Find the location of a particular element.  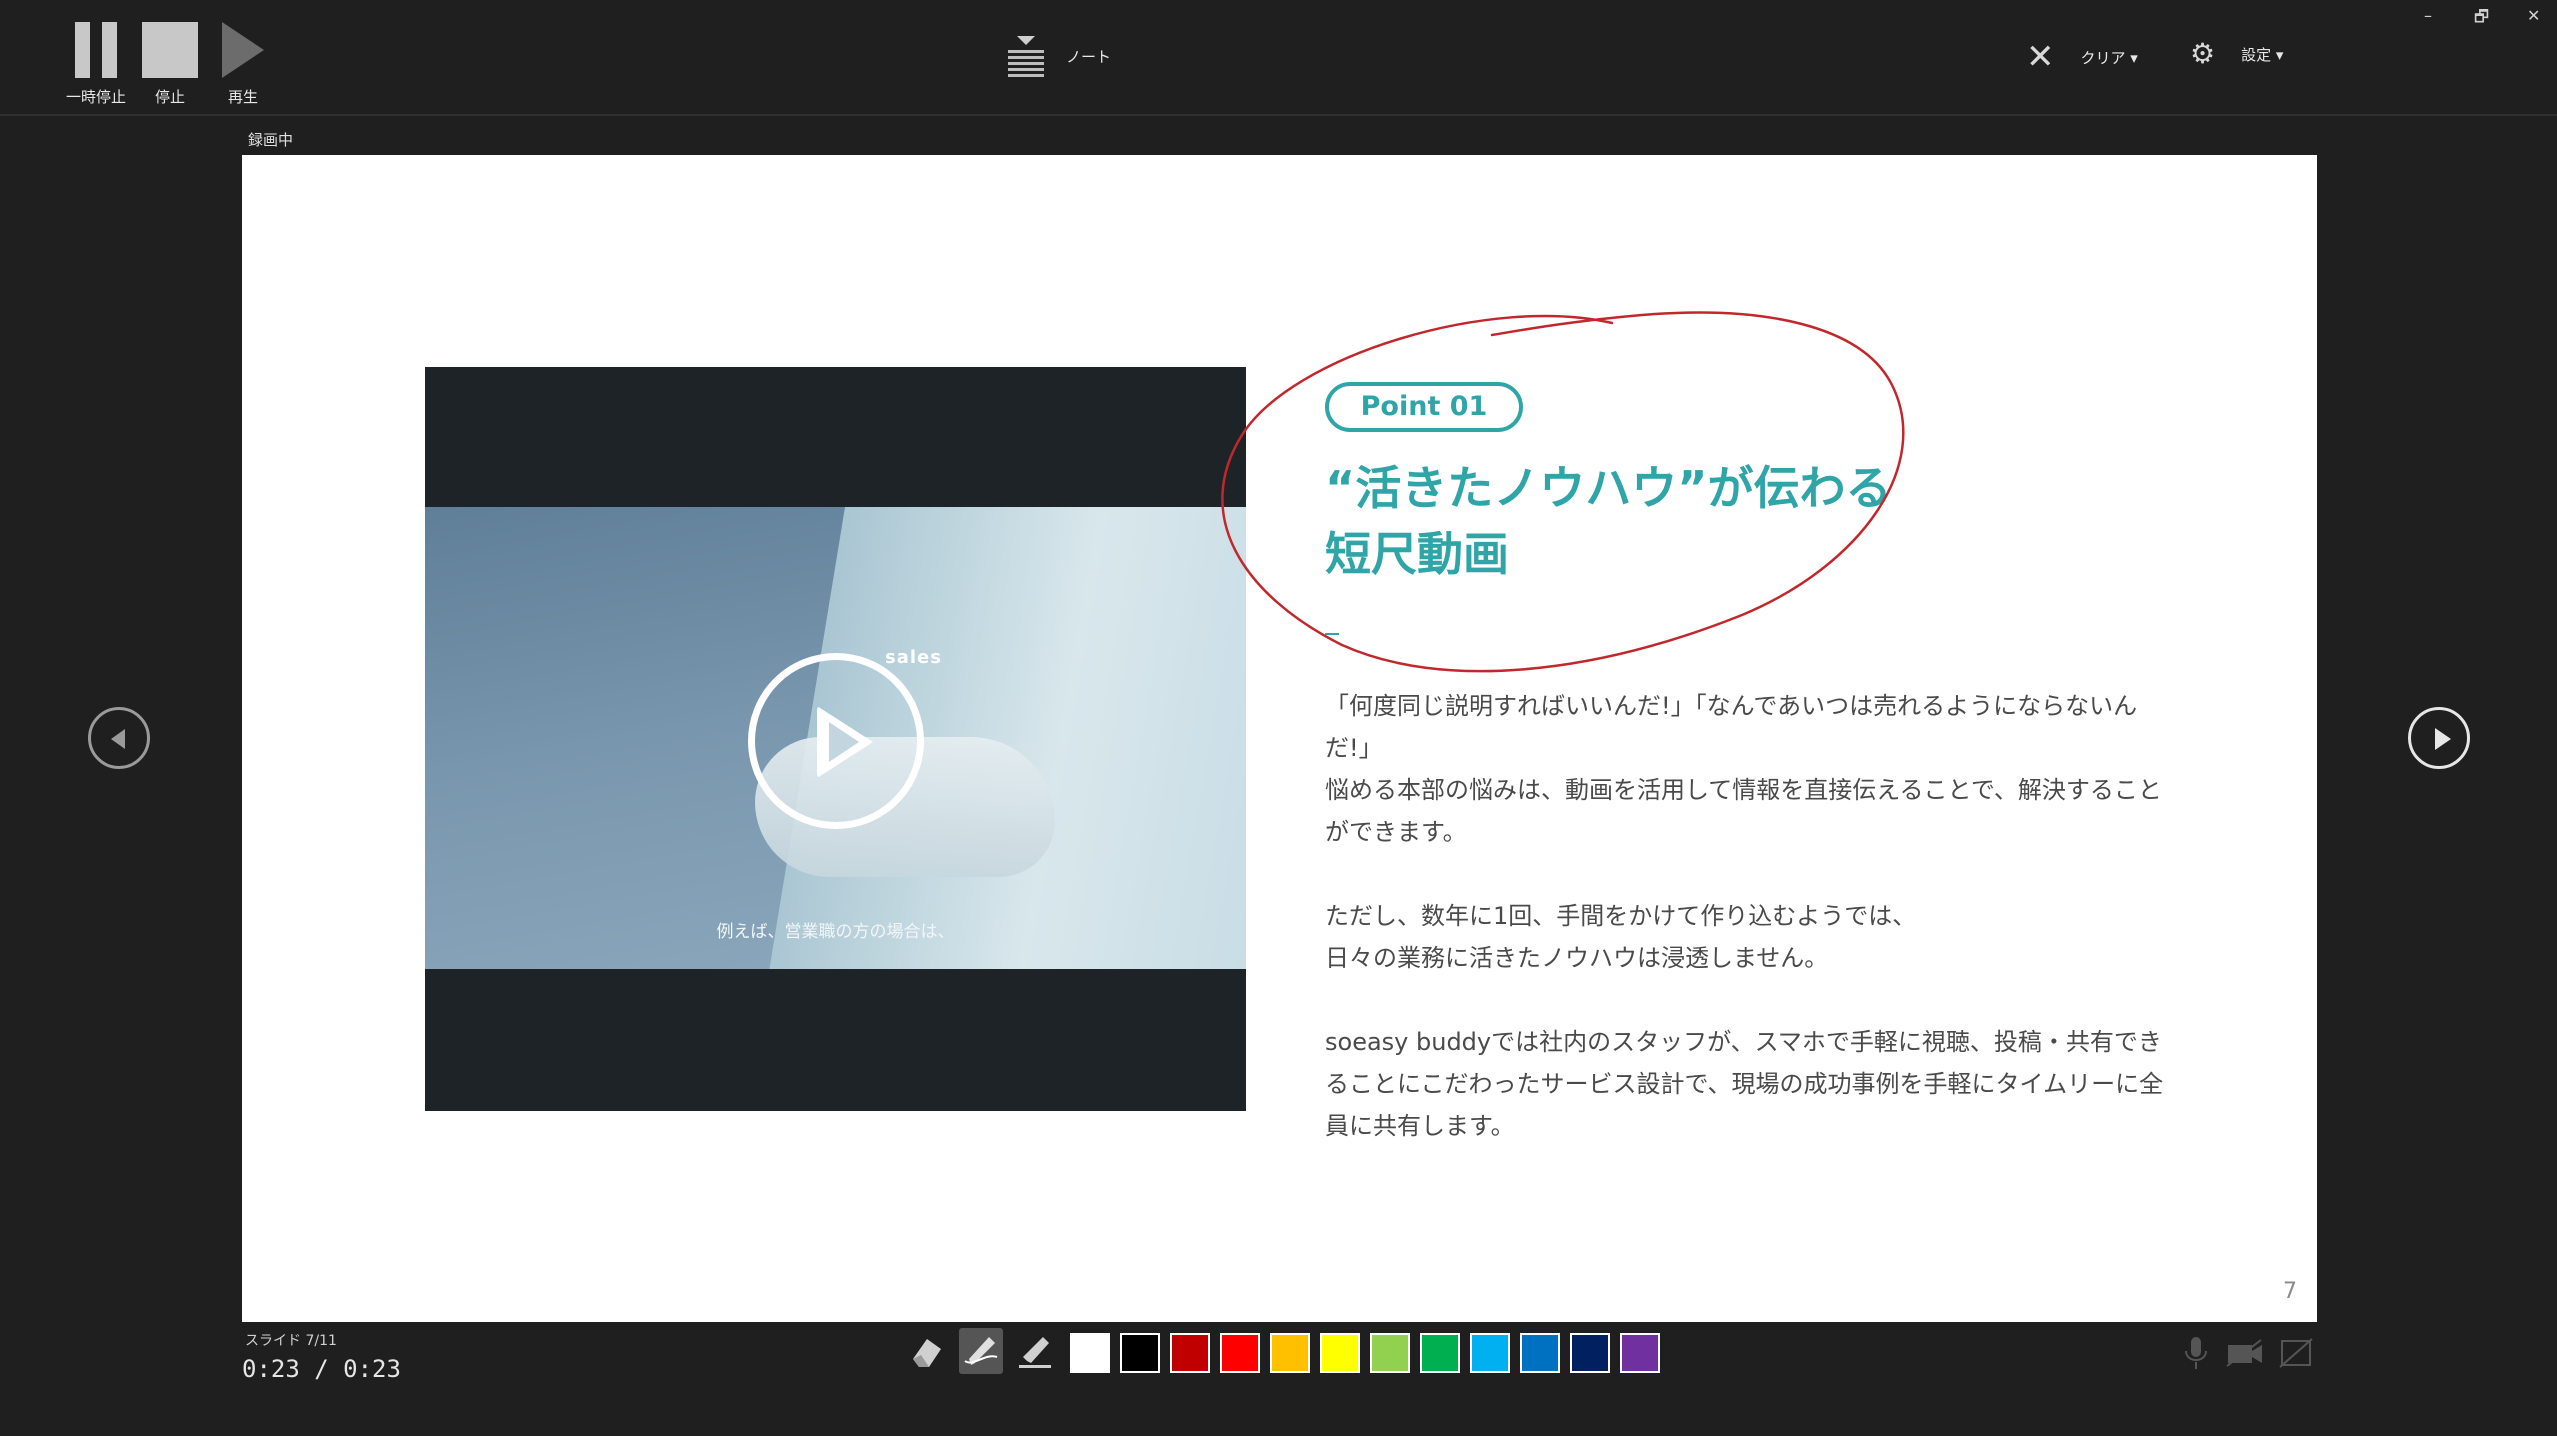

play-icon is located at coordinates (243, 50).